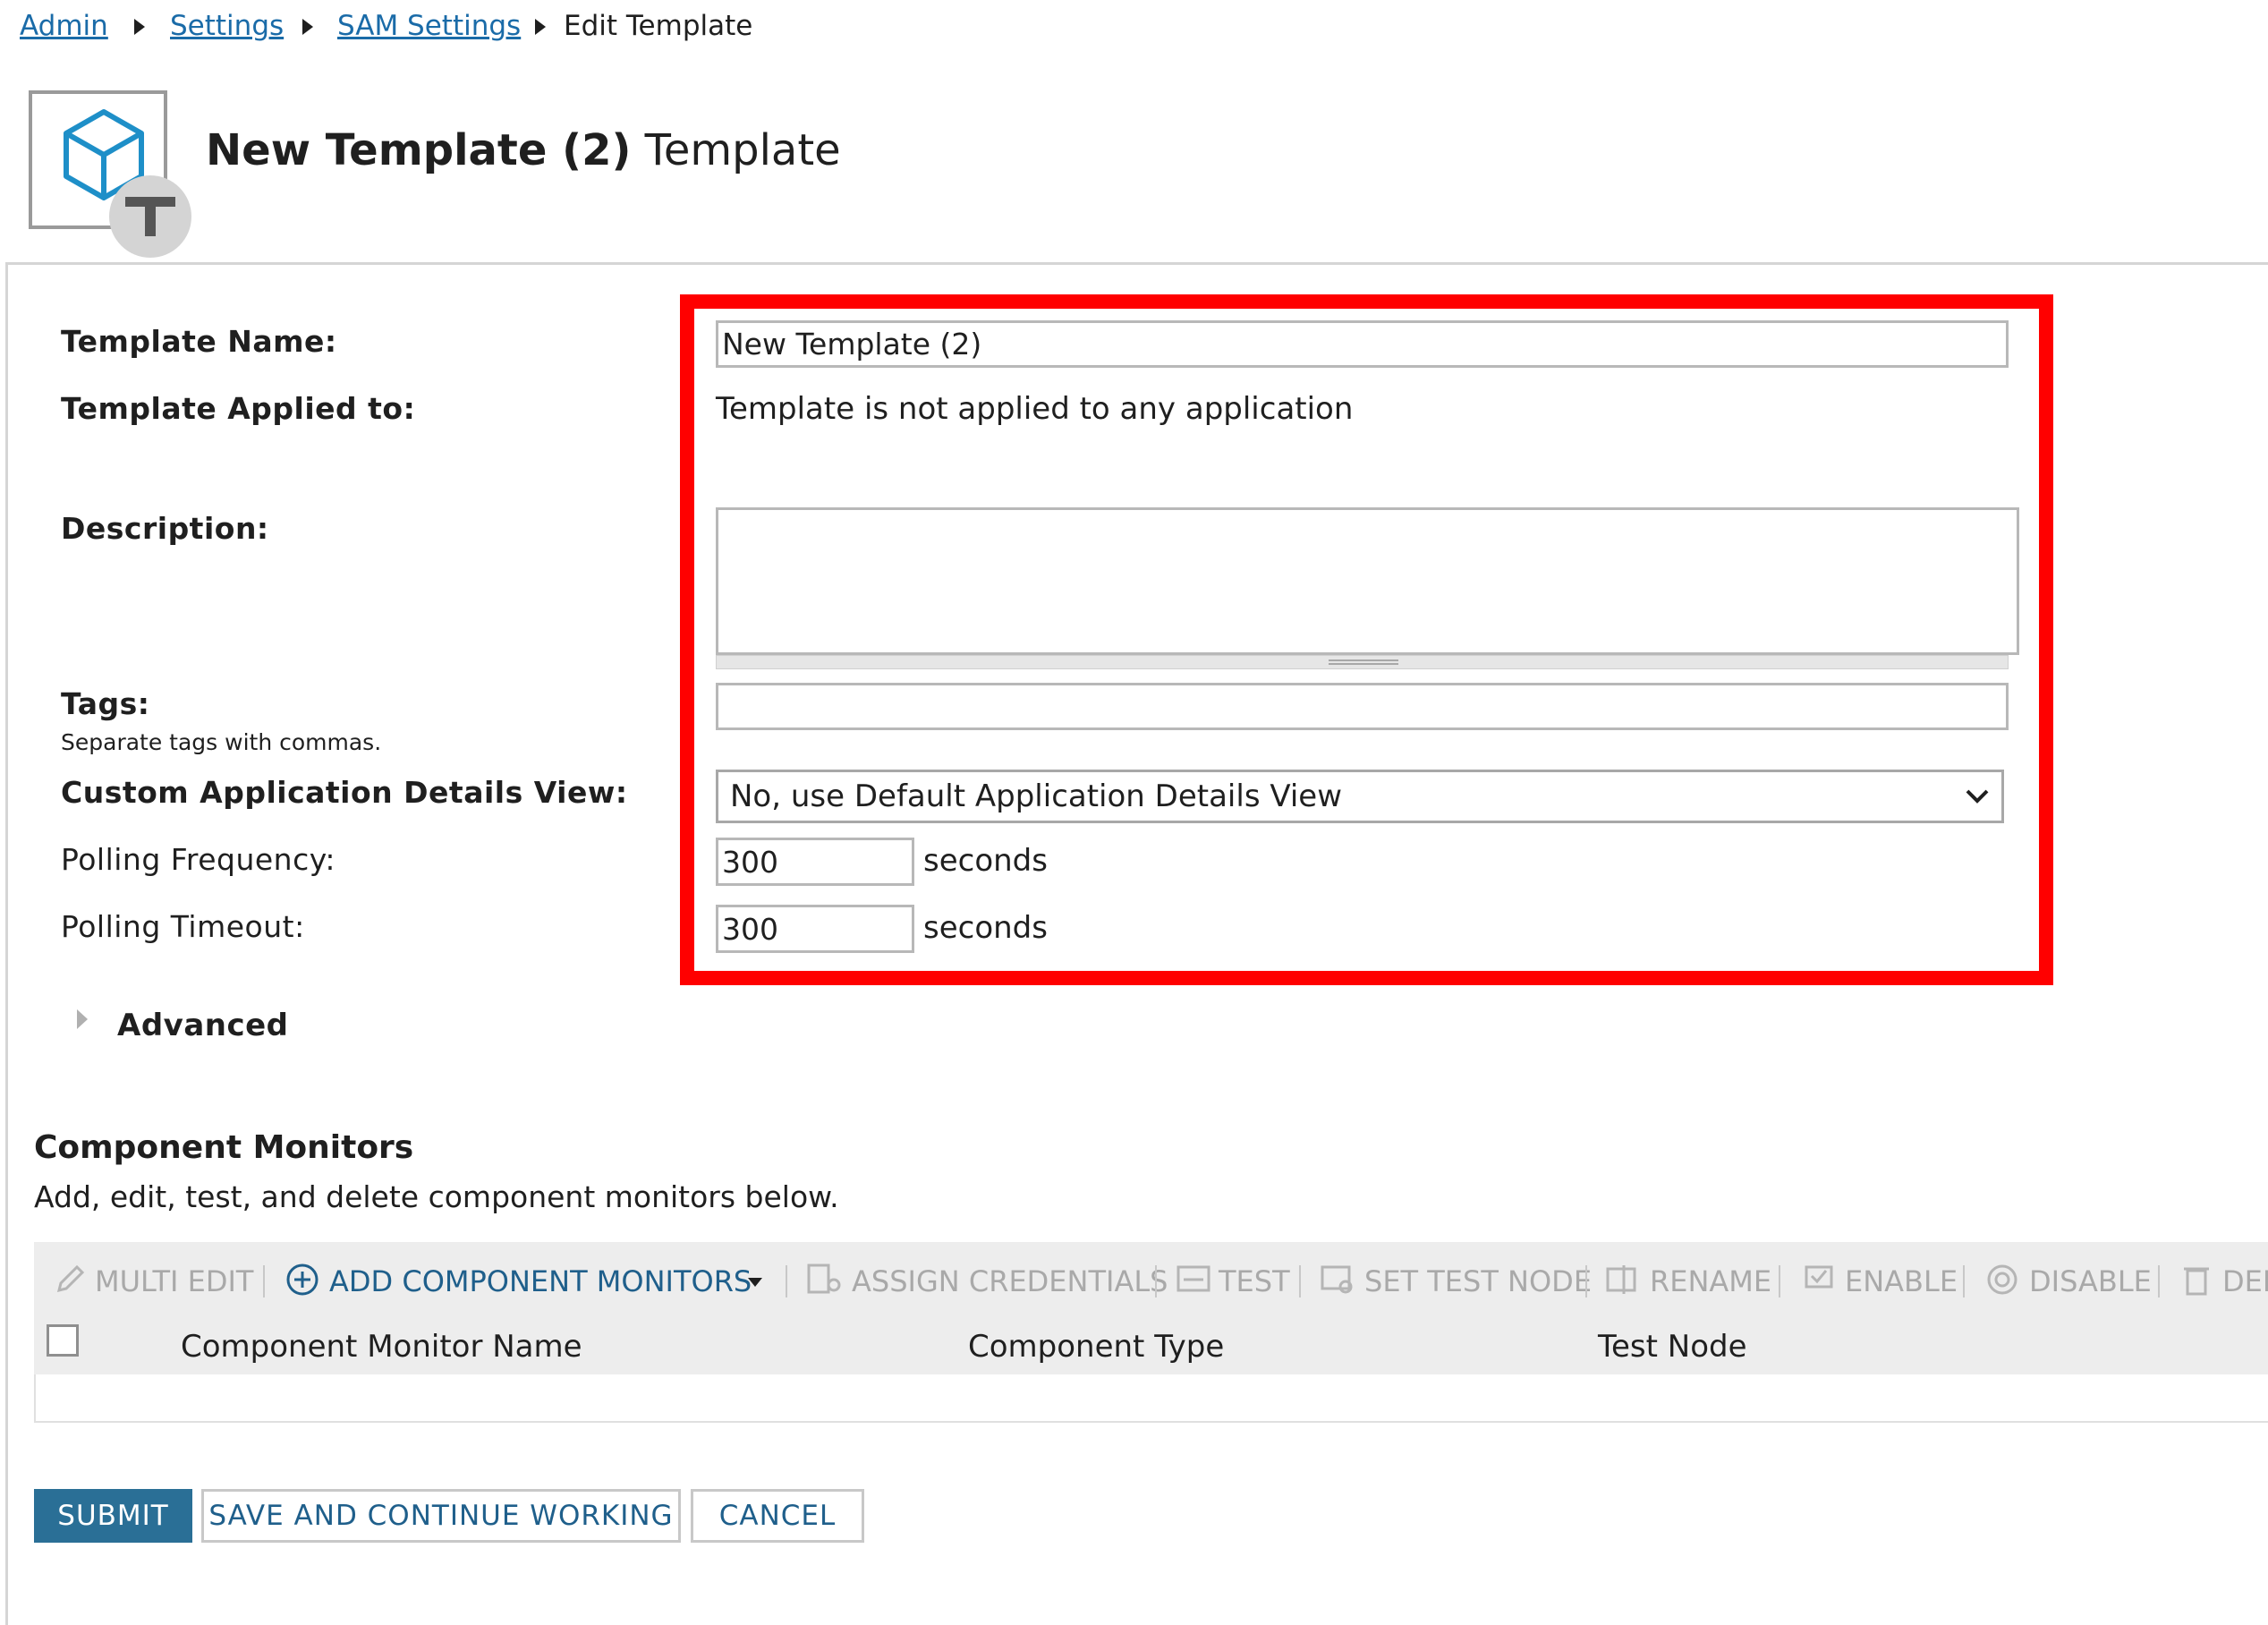 The height and width of the screenshot is (1625, 2268). What do you see at coordinates (1367, 581) in the screenshot?
I see `description-textarea` at bounding box center [1367, 581].